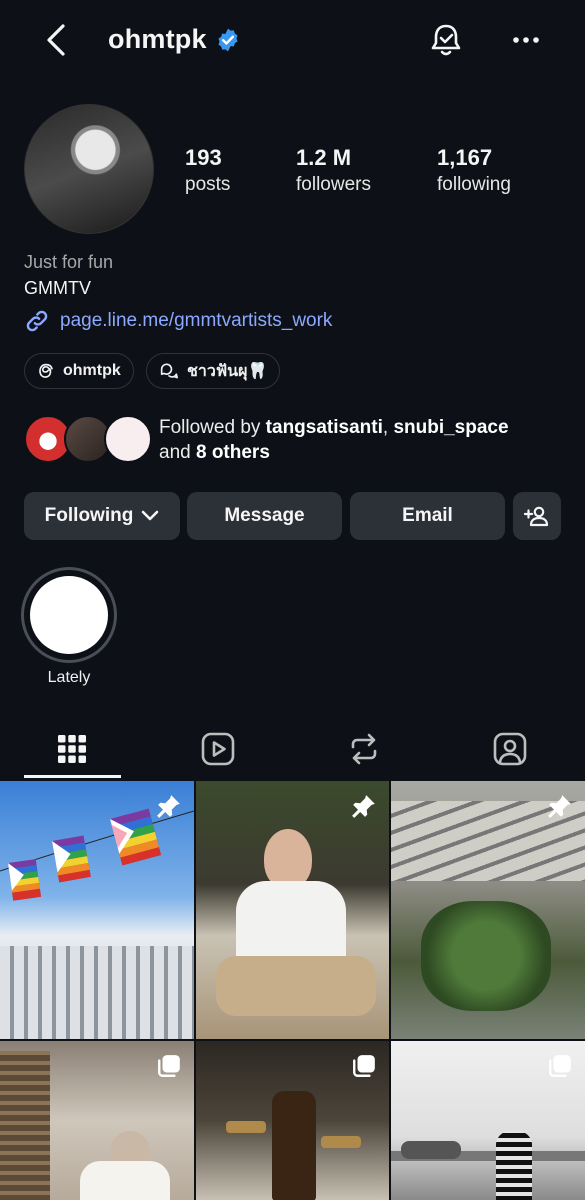 The image size is (585, 1200). Describe the element at coordinates (233, 452) in the screenshot. I see `mutual-others: 8 others` at that location.